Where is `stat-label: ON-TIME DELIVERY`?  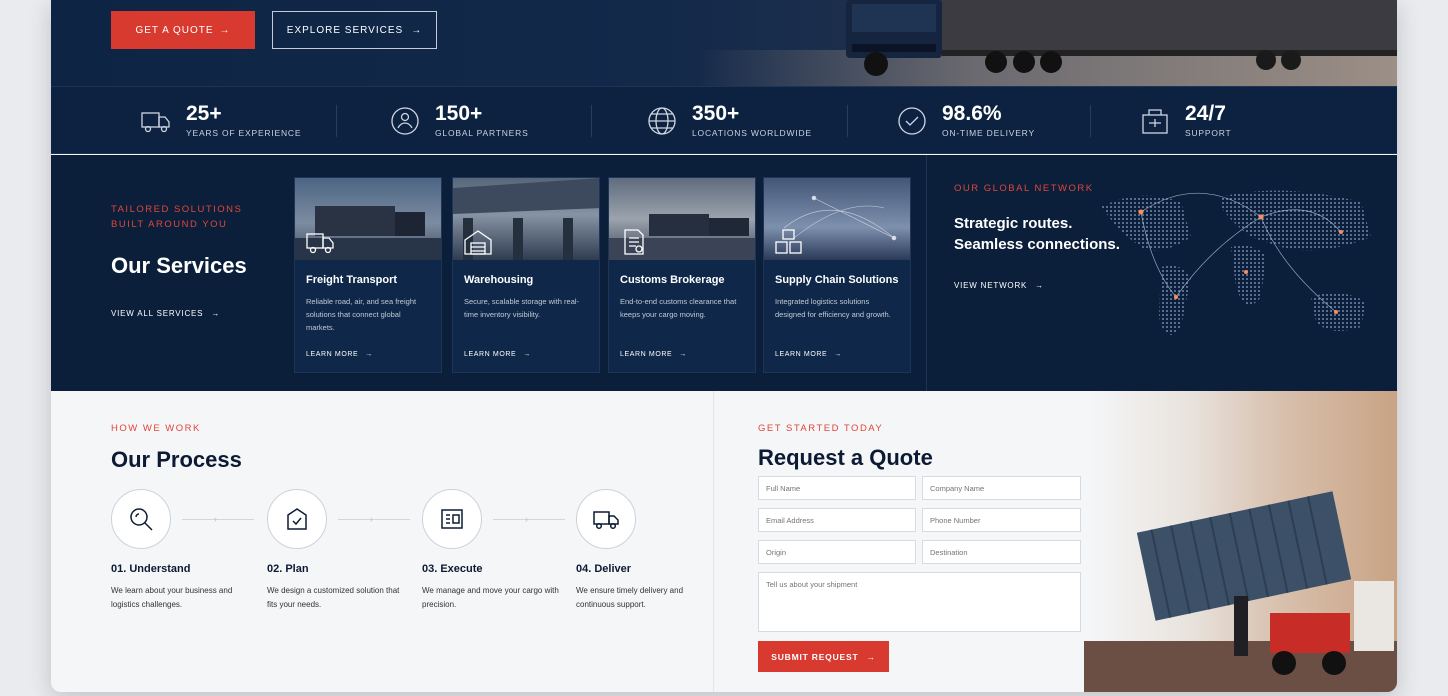 stat-label: ON-TIME DELIVERY is located at coordinates (988, 133).